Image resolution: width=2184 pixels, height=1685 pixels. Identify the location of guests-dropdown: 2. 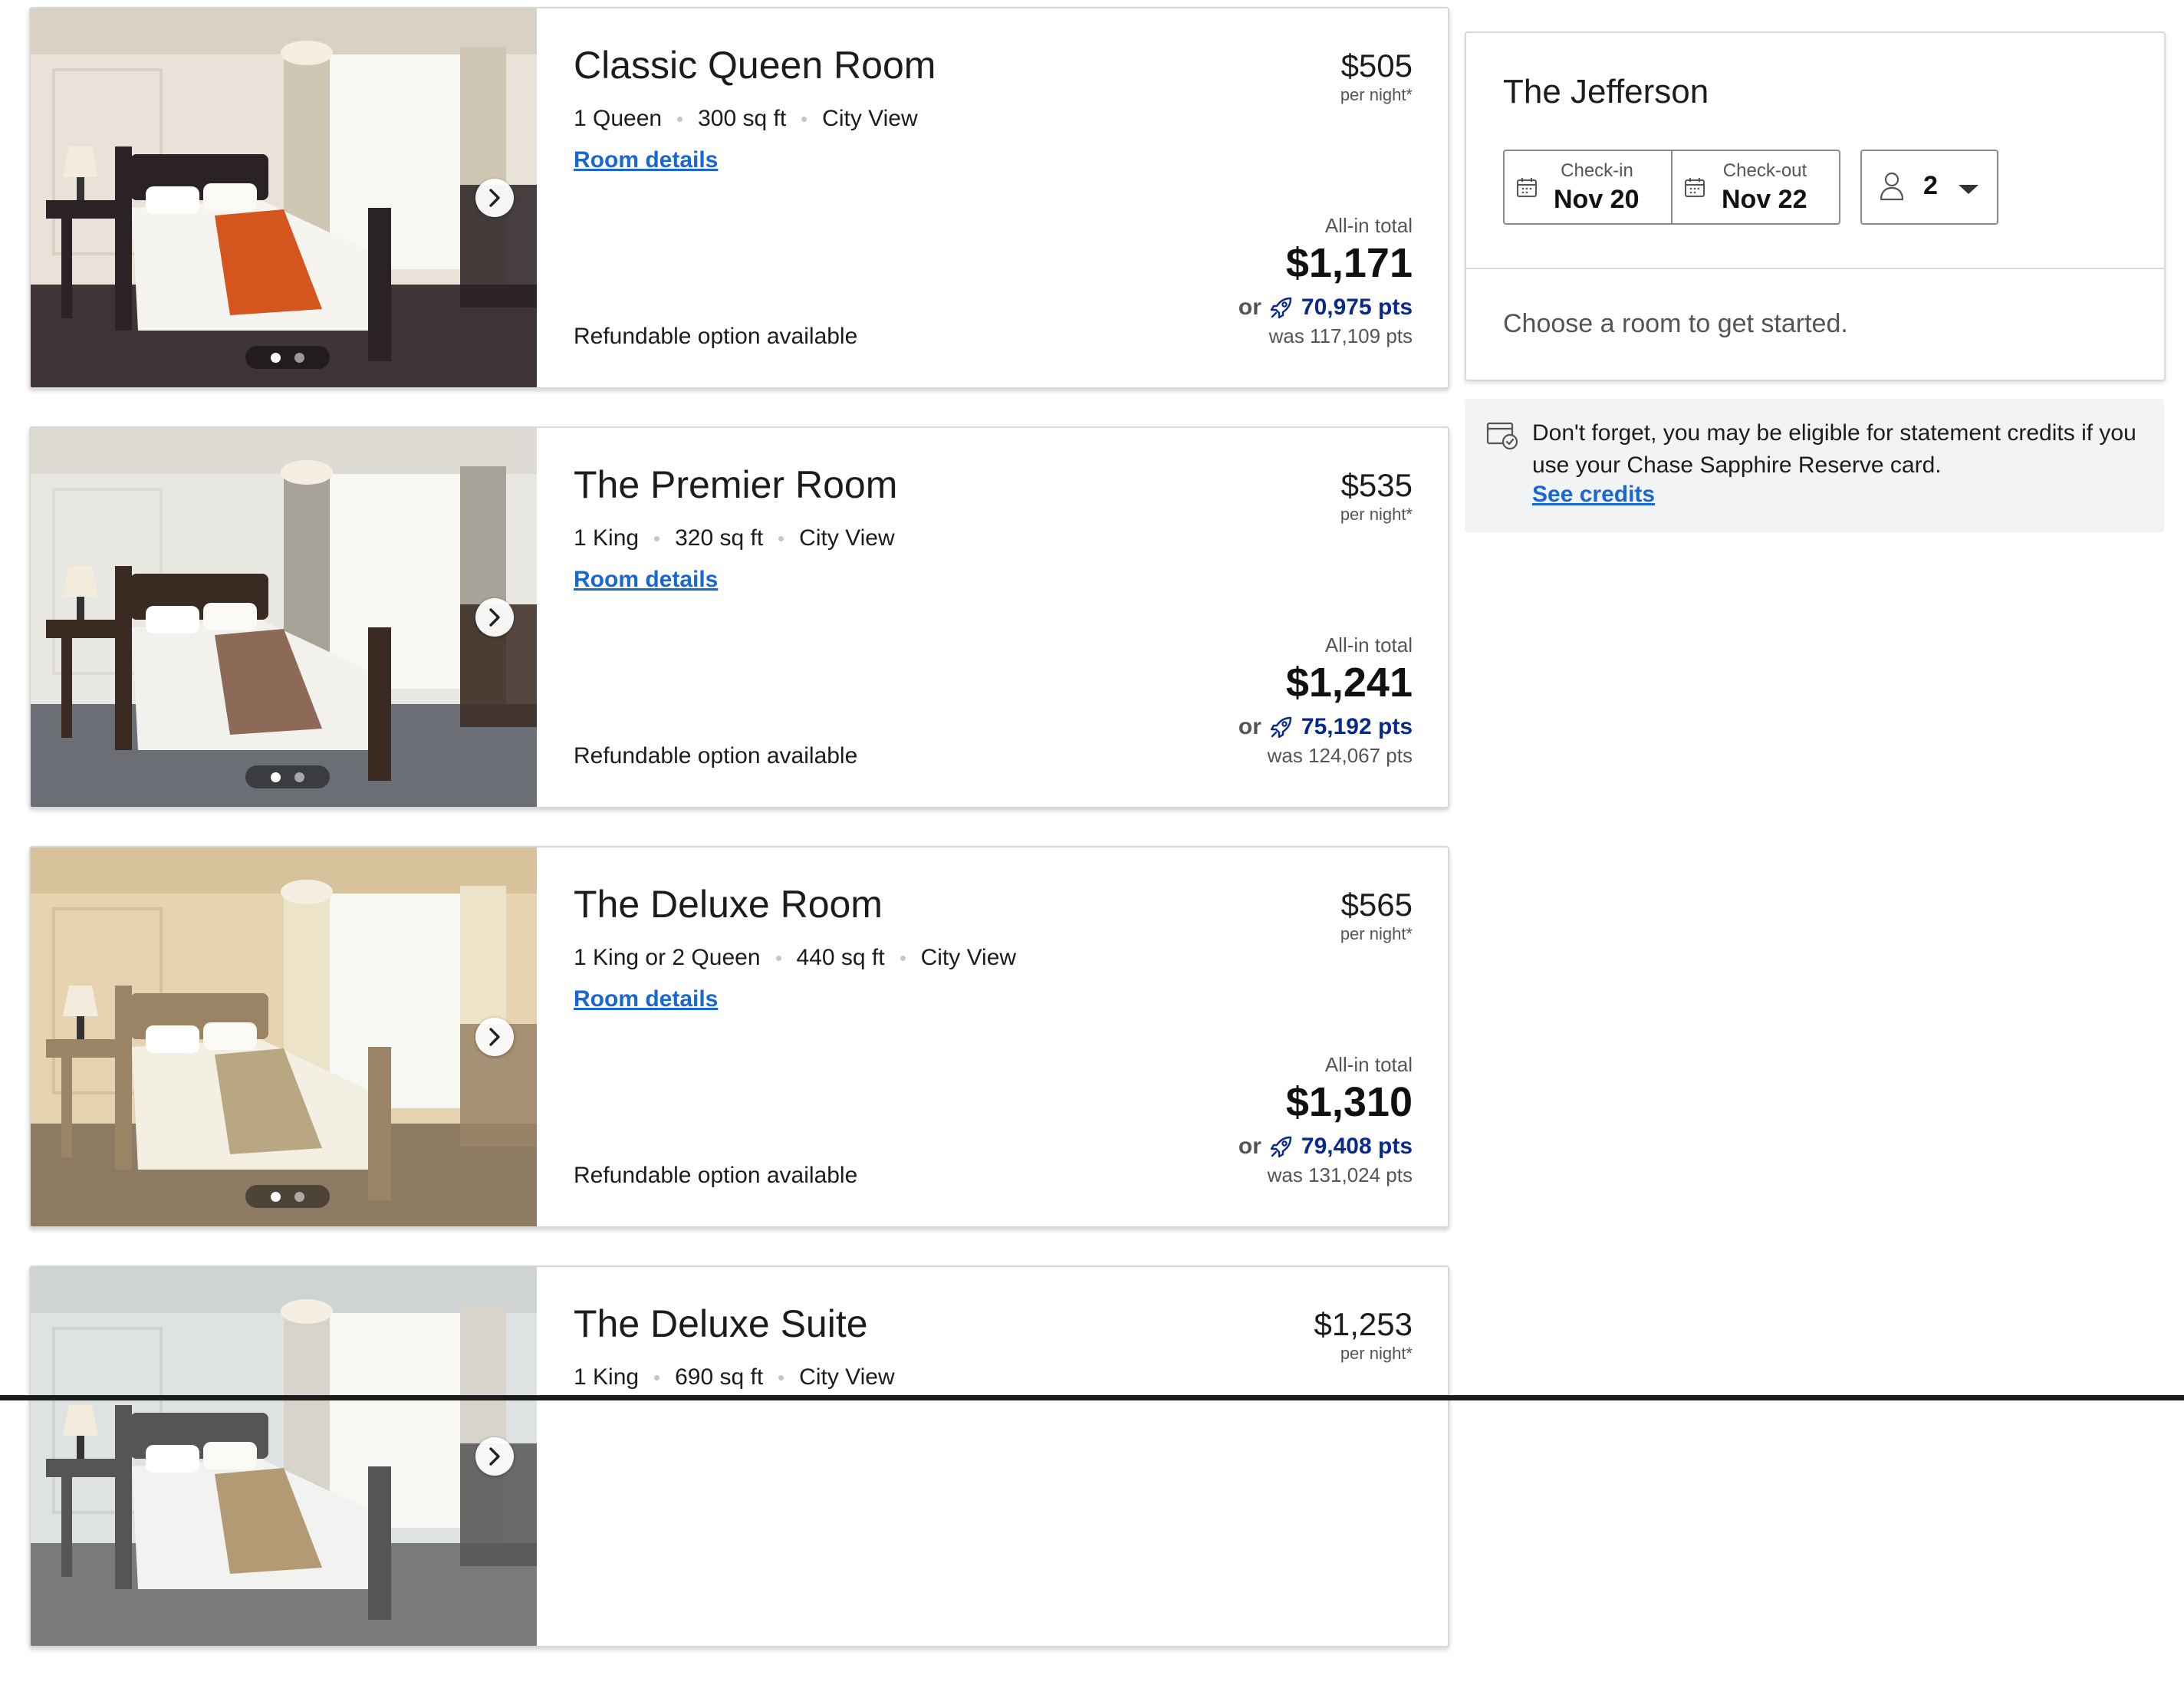
(1929, 187).